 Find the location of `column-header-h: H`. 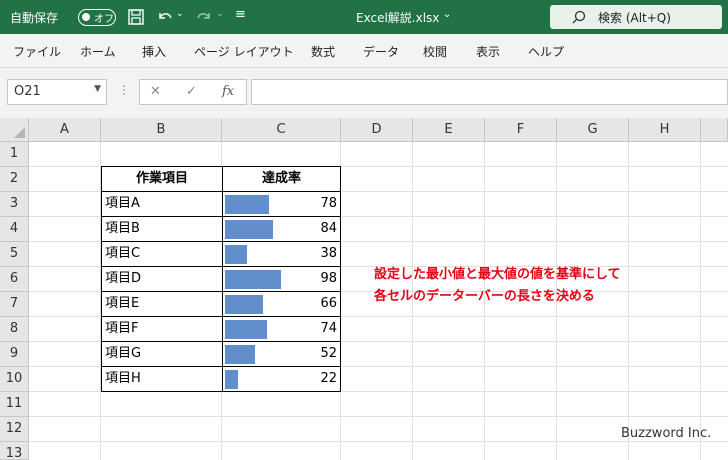

column-header-h: H is located at coordinates (665, 130).